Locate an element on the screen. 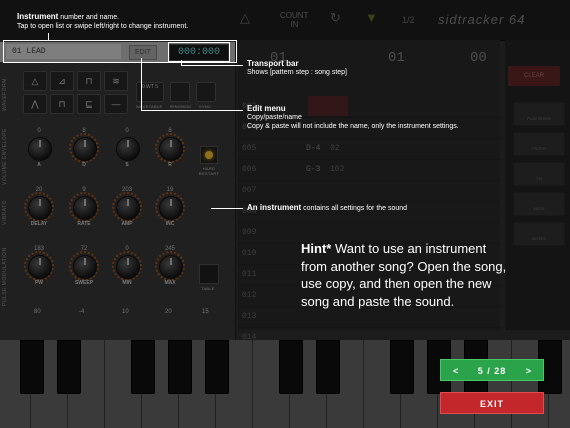  an-instrument-help-body: contains all settings for the sound is located at coordinates (354, 208).